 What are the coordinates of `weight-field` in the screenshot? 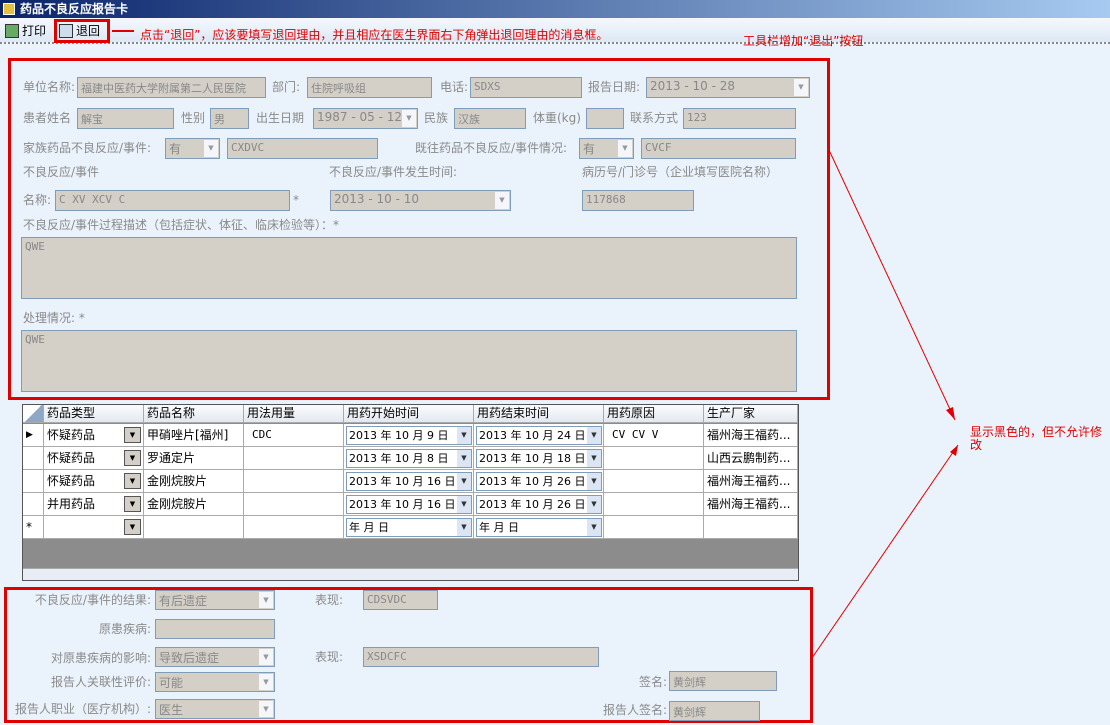 It's located at (605, 118).